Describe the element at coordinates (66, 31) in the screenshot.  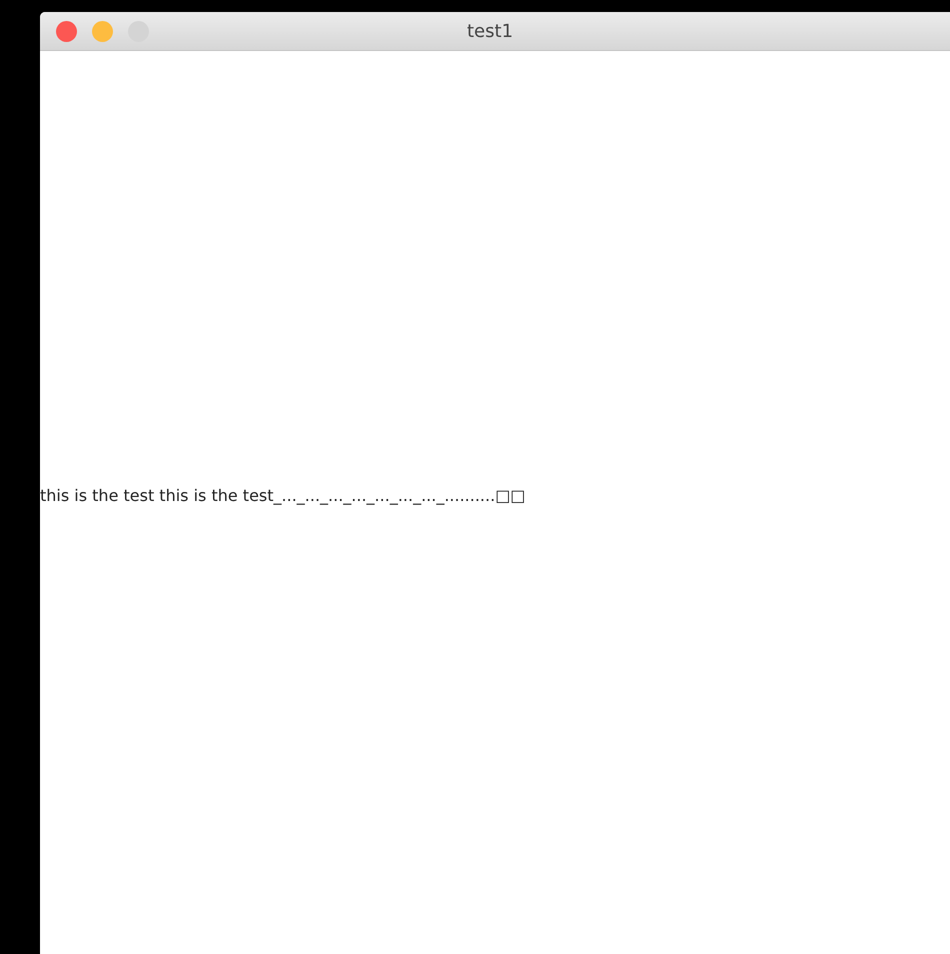
I see `close-button` at that location.